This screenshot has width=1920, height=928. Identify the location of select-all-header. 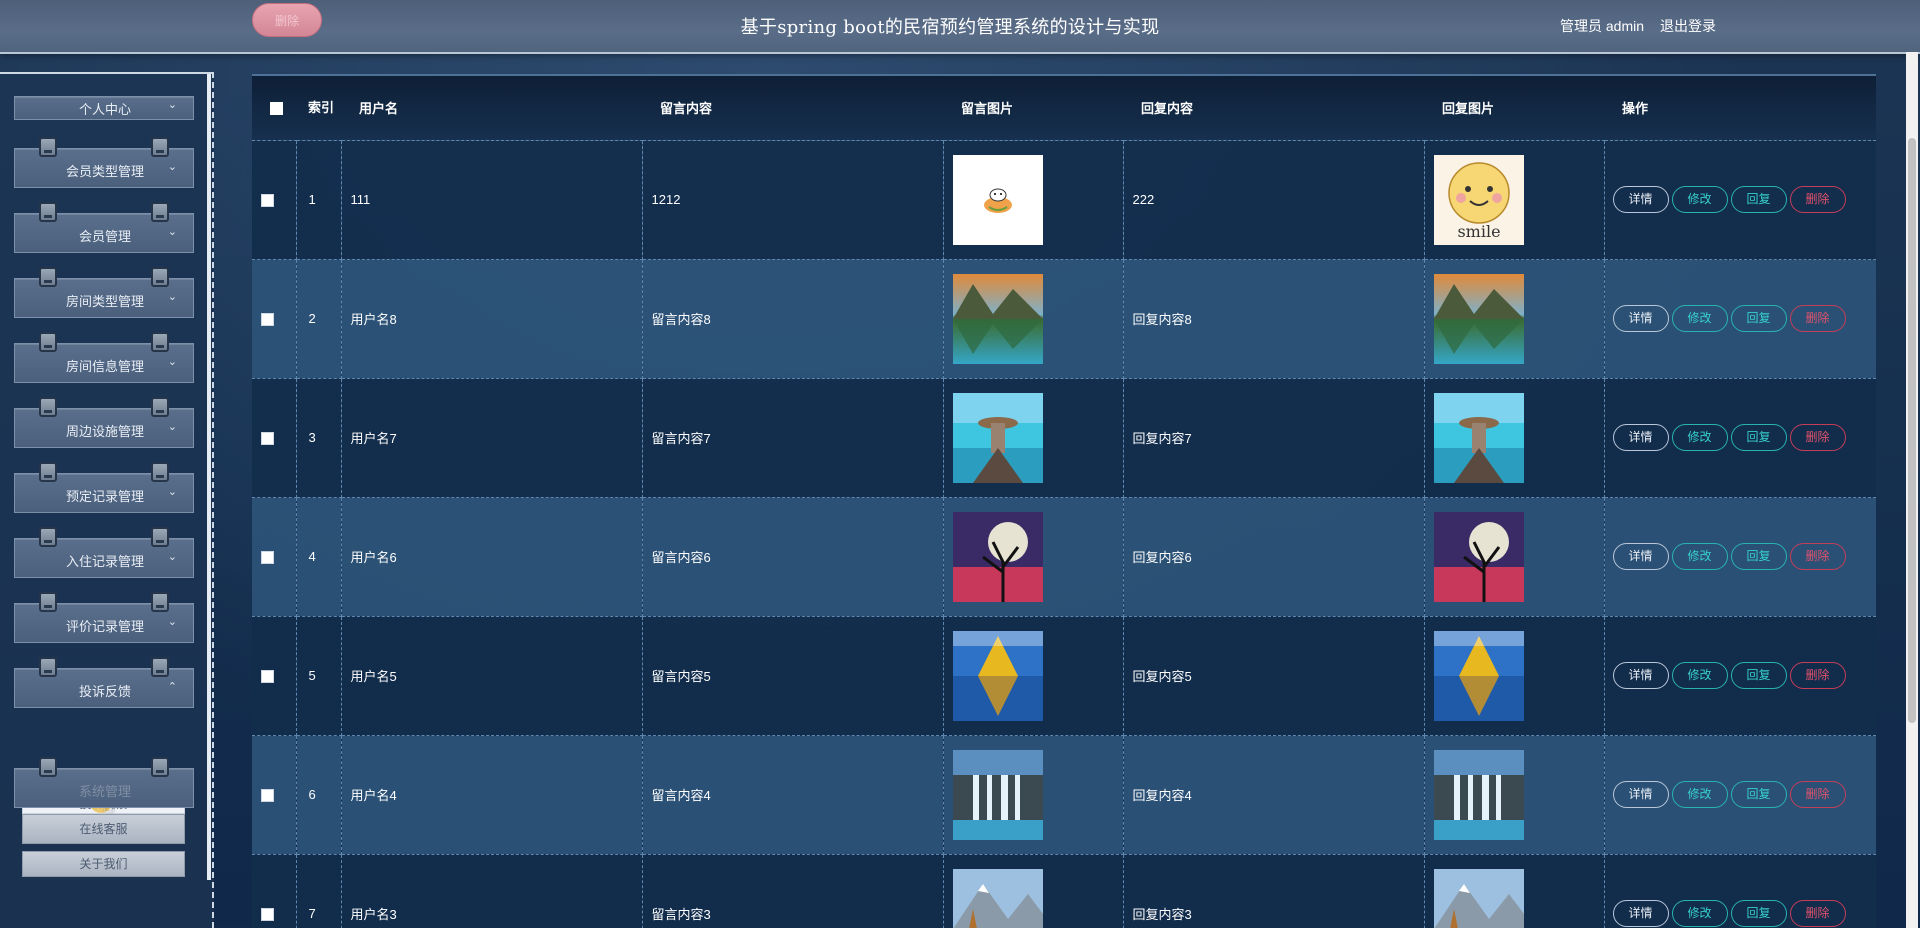
(274, 108).